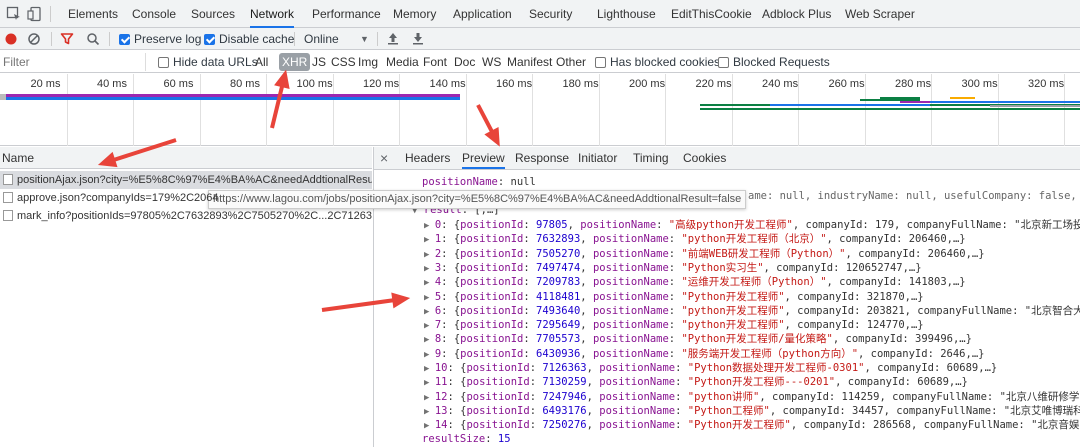 This screenshot has height=447, width=1080. I want to click on filter-type-media: Media, so click(402, 62).